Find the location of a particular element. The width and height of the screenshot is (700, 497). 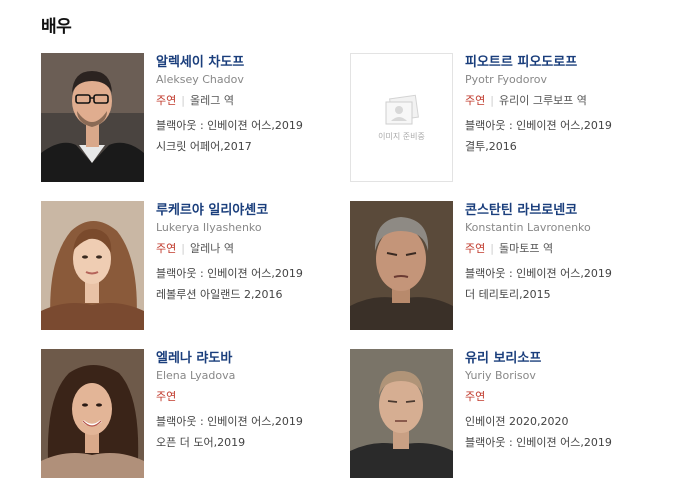

actor-english-name: Lukerya Ilyashenko is located at coordinates (209, 227).